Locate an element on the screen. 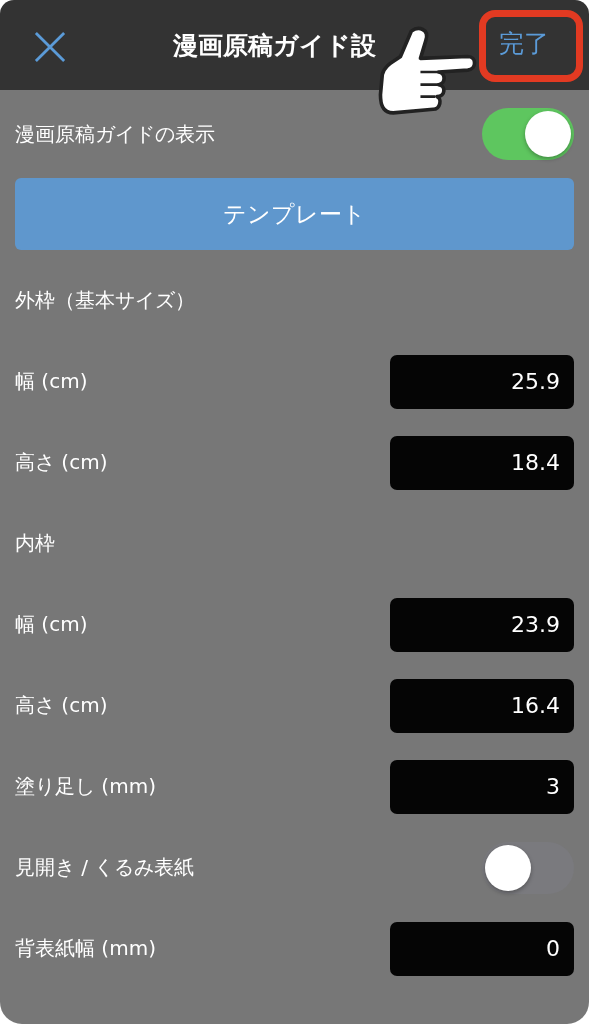 The image size is (589, 1024). section-label: 外枠（基本サイズ） is located at coordinates (105, 300).